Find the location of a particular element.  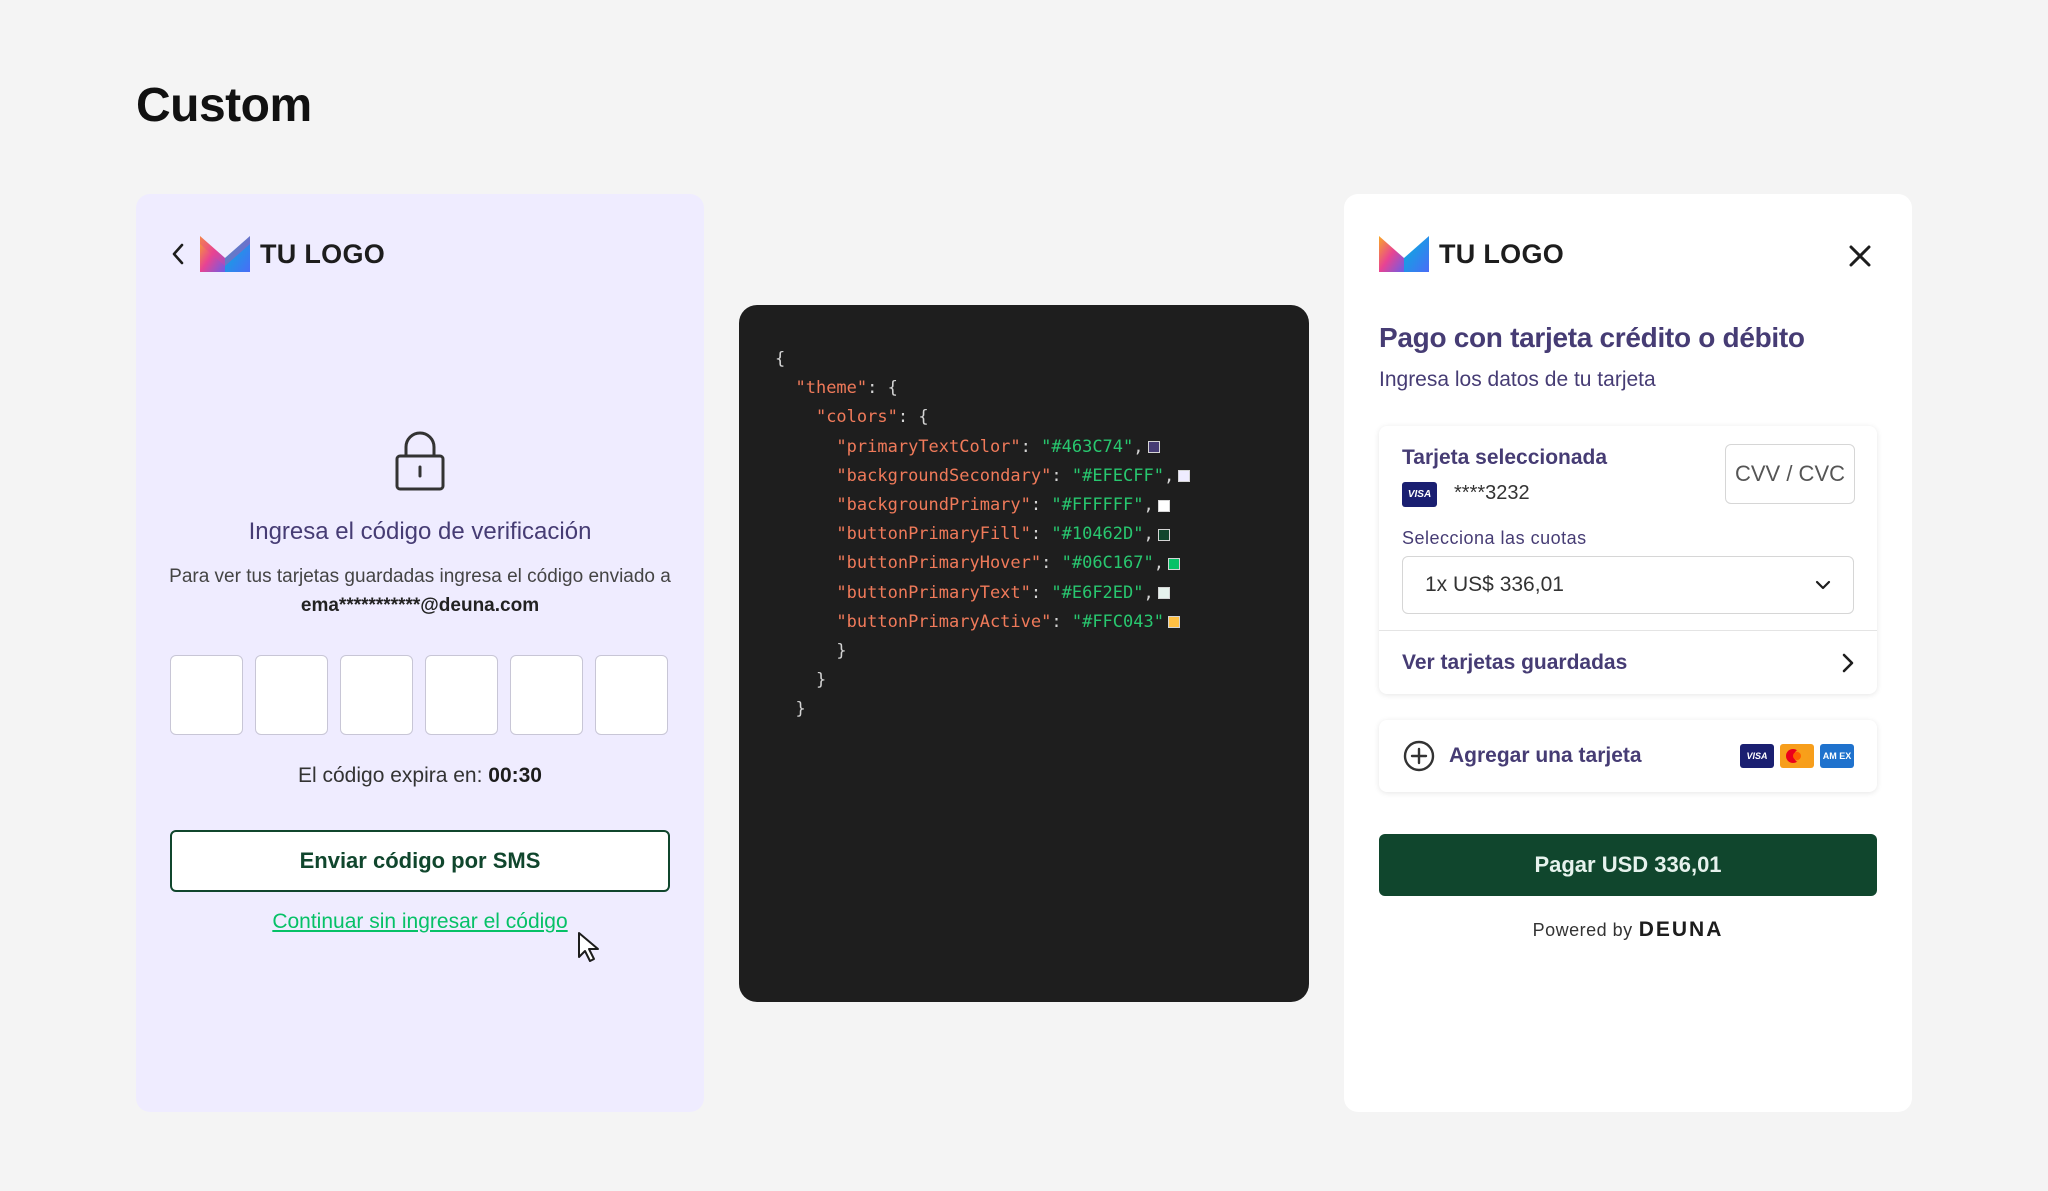

lock-icon is located at coordinates (420, 461).